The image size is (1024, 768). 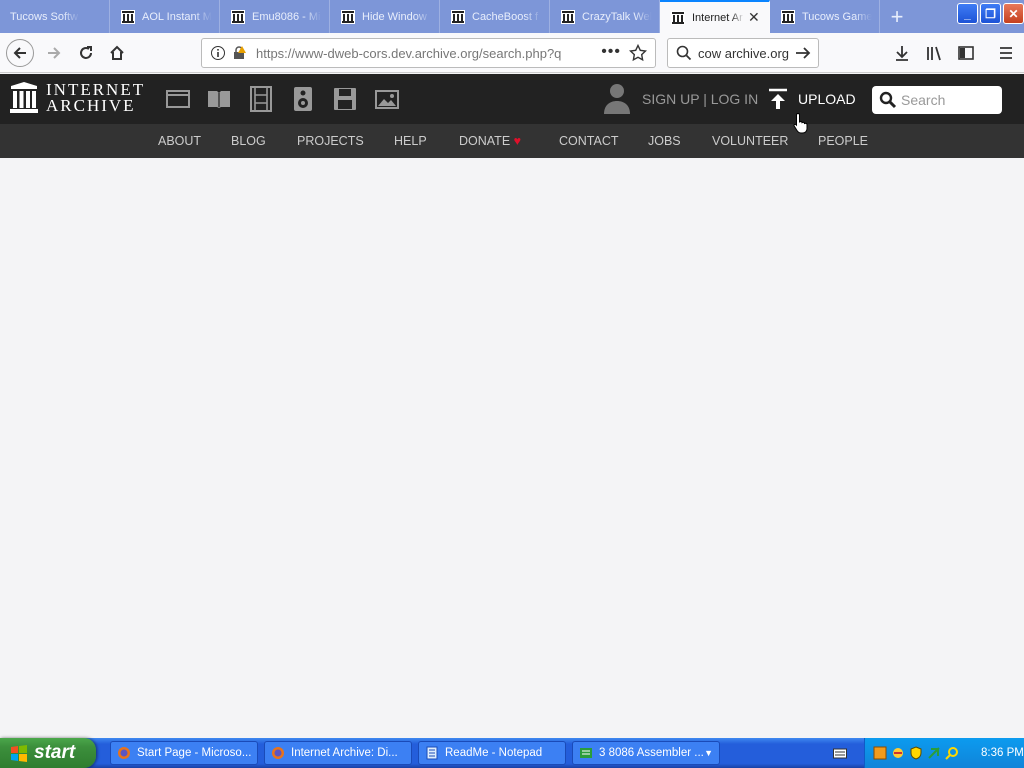 I want to click on download-icon, so click(x=902, y=53).